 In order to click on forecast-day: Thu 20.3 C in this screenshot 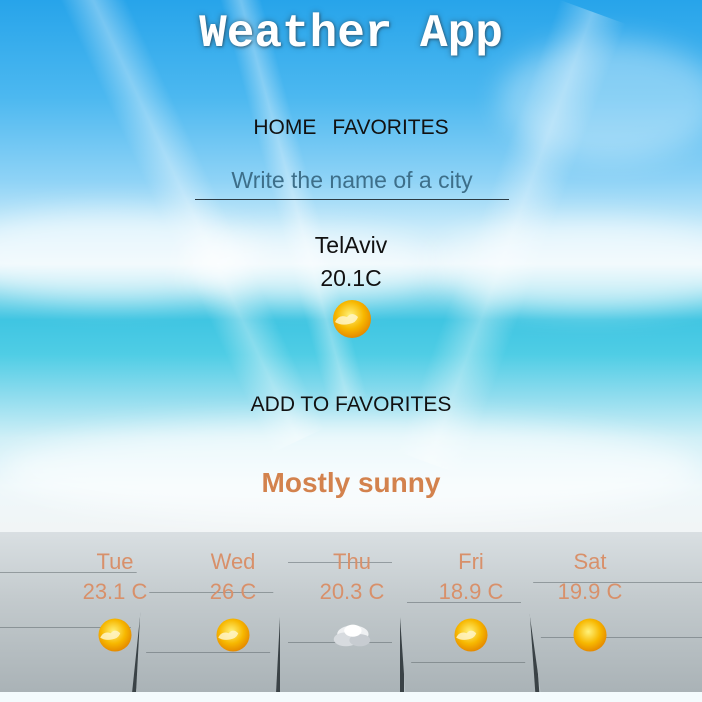, I will do `click(352, 602)`.